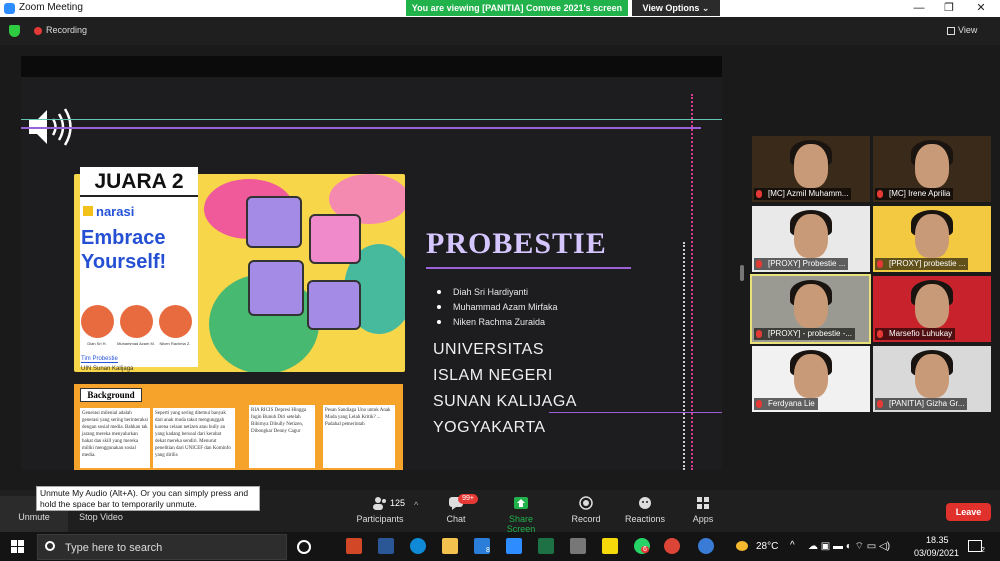  Describe the element at coordinates (811, 379) in the screenshot. I see `video-tile: Ferdyana Lie` at that location.